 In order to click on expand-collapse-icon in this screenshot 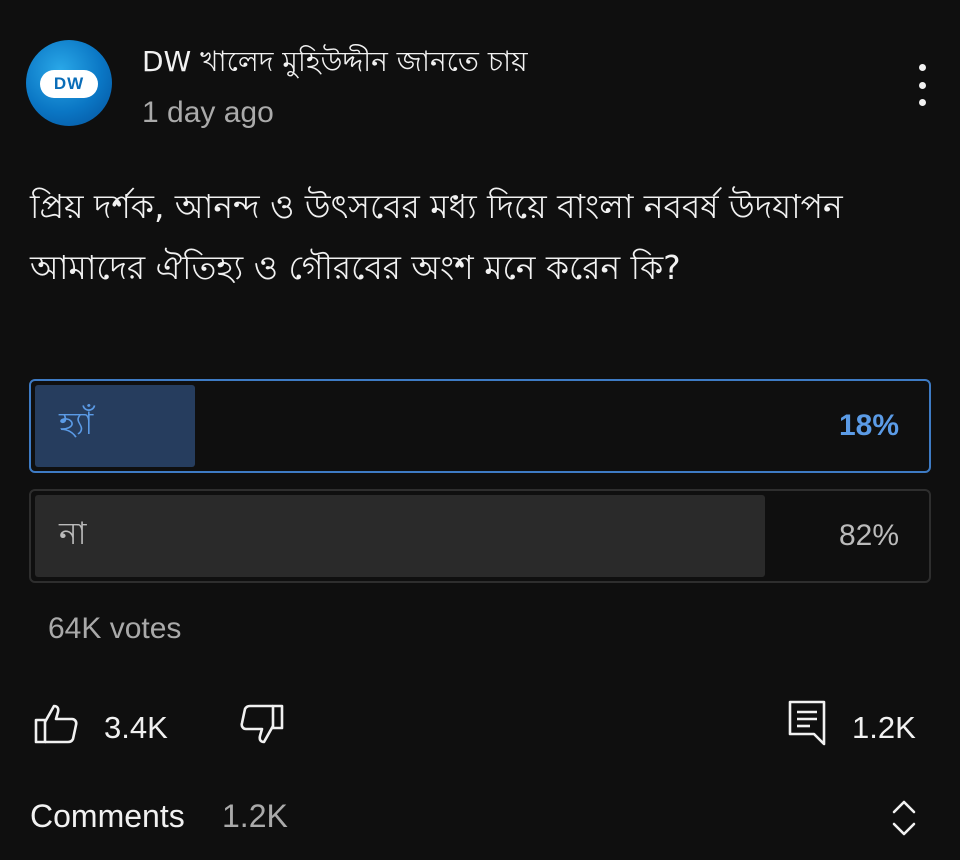, I will do `click(904, 818)`.